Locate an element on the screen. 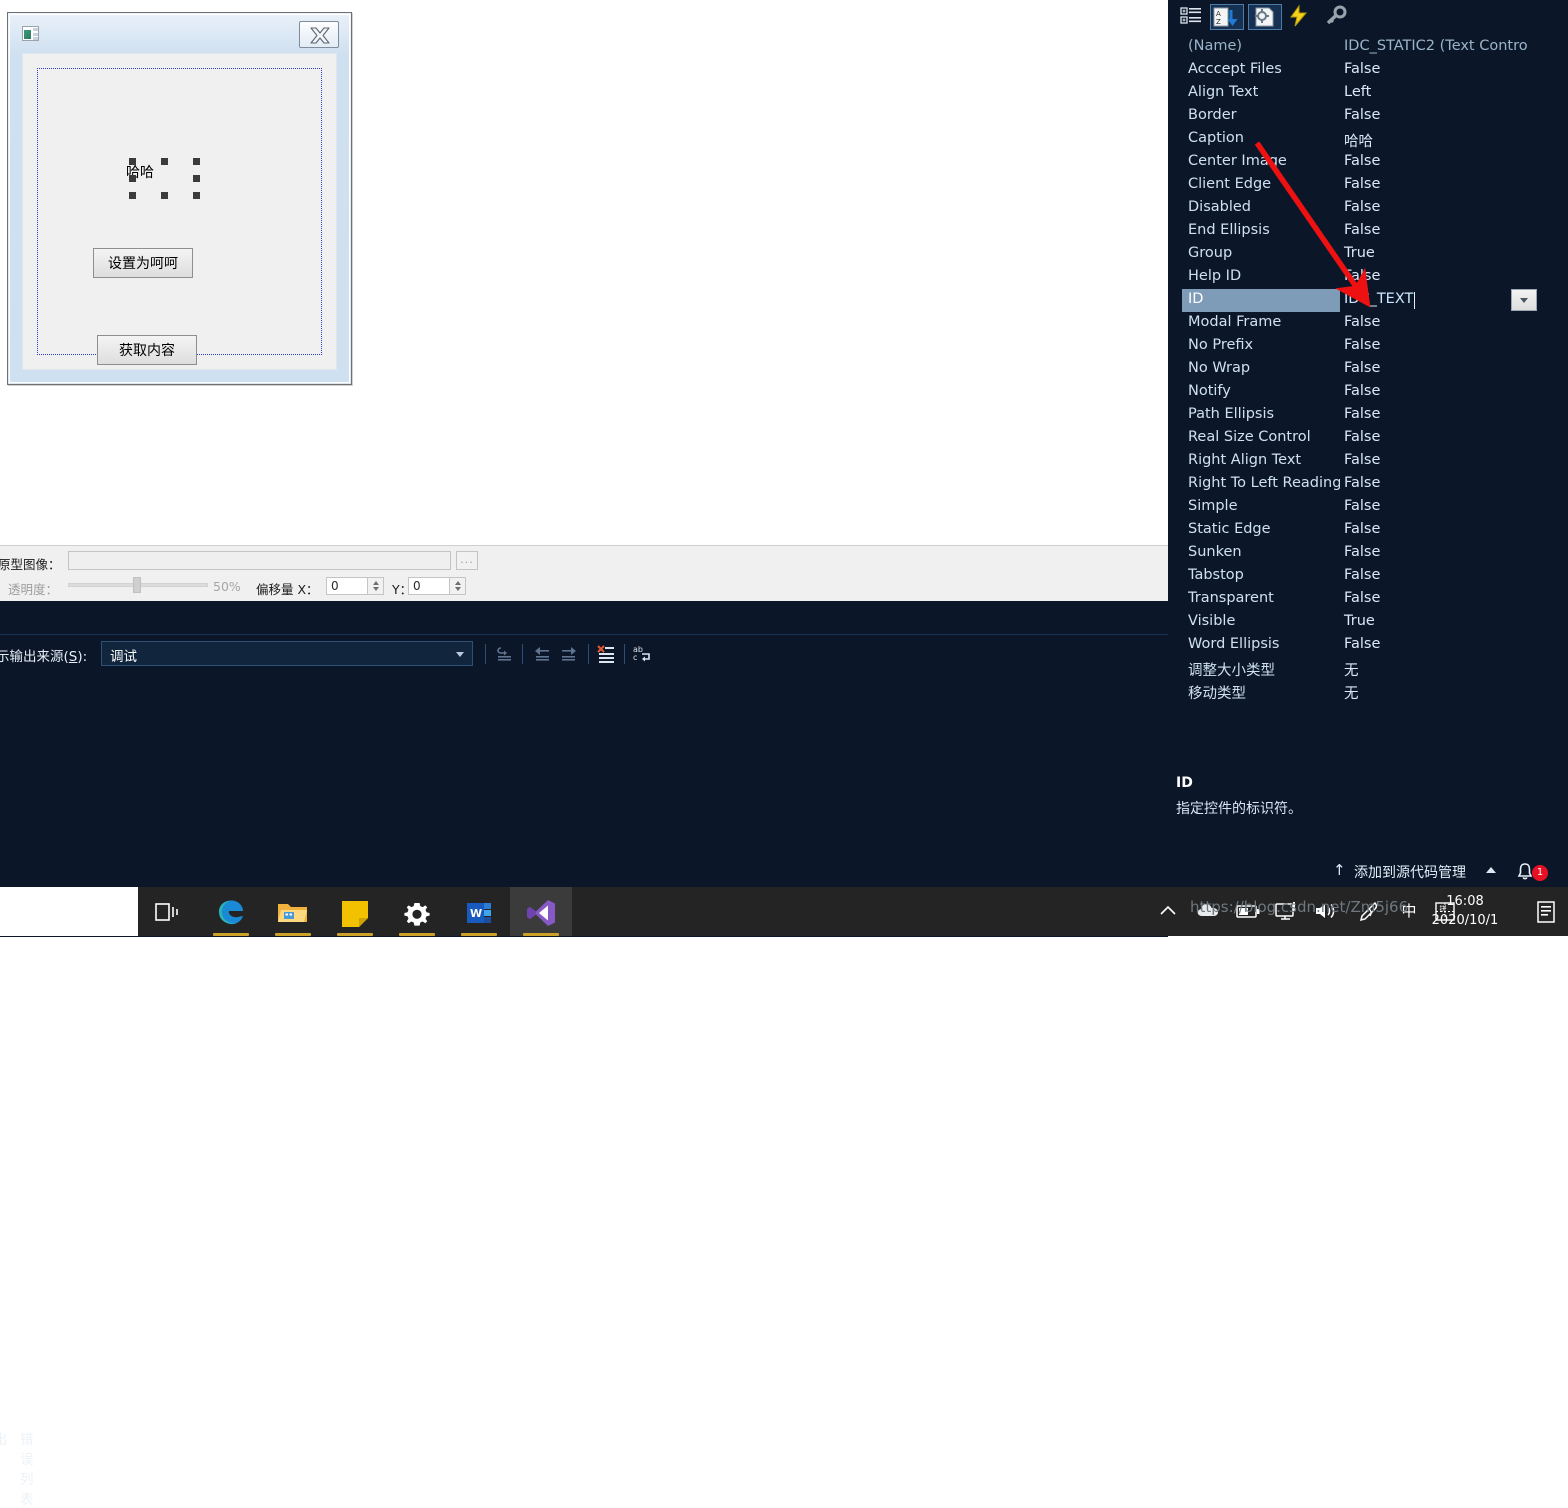 The image size is (1568, 1508). property-row: Real Size Control False is located at coordinates (1368, 438).